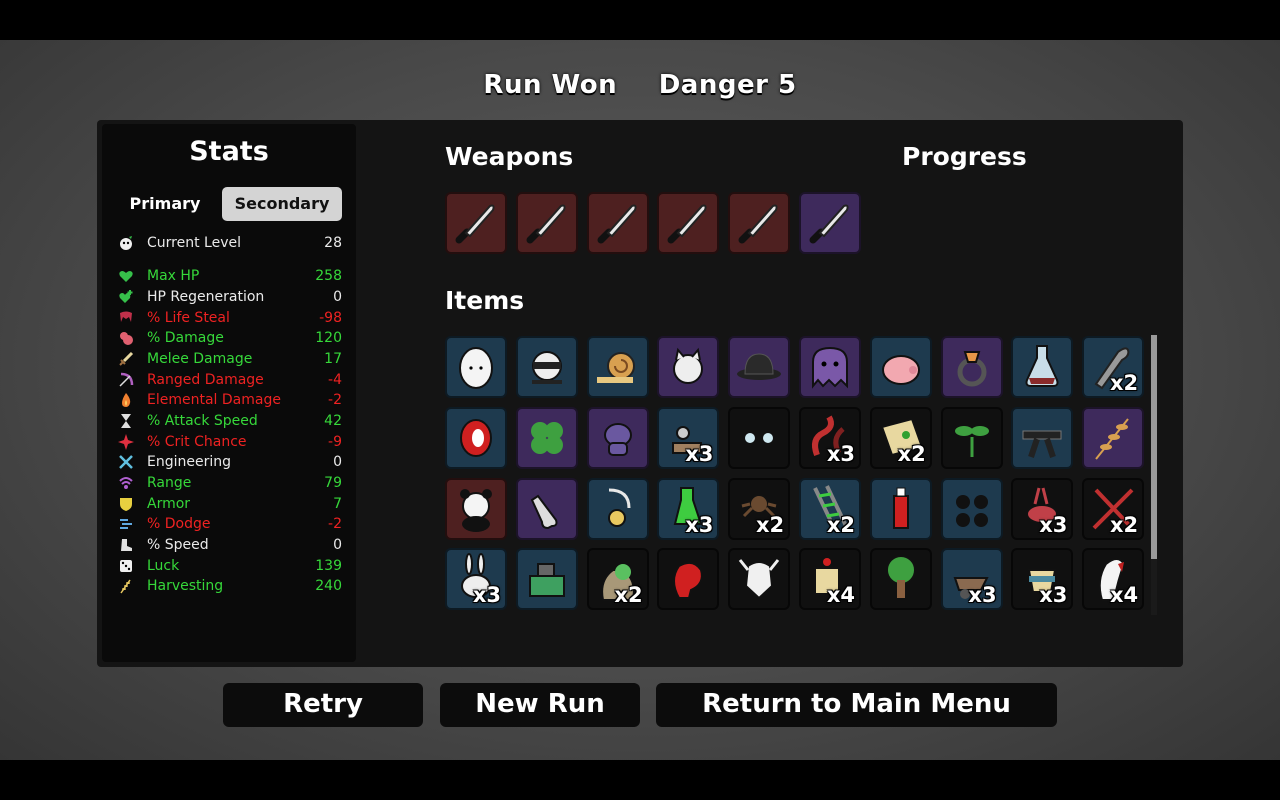 Image resolution: width=1280 pixels, height=800 pixels. I want to click on stat-value: 0, so click(337, 545).